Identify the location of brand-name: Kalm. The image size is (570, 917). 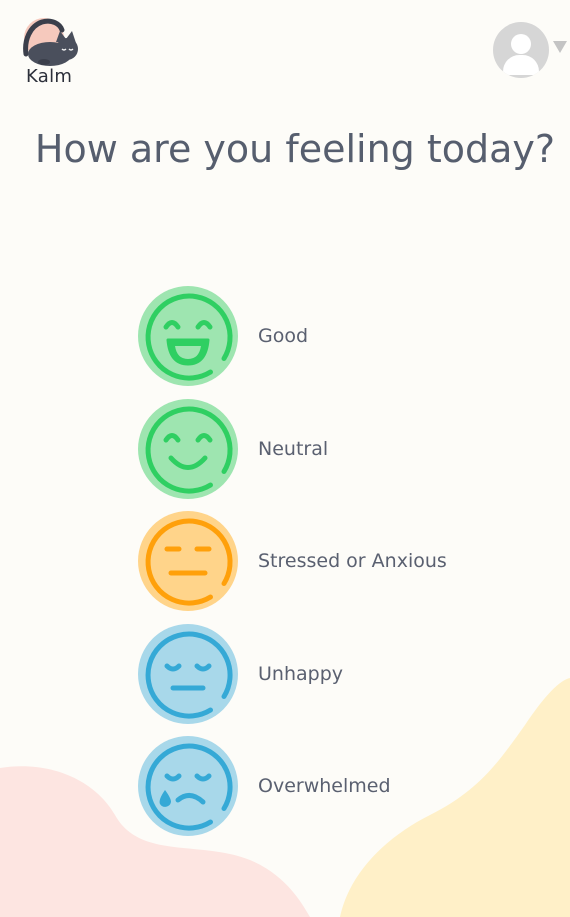
(49, 76).